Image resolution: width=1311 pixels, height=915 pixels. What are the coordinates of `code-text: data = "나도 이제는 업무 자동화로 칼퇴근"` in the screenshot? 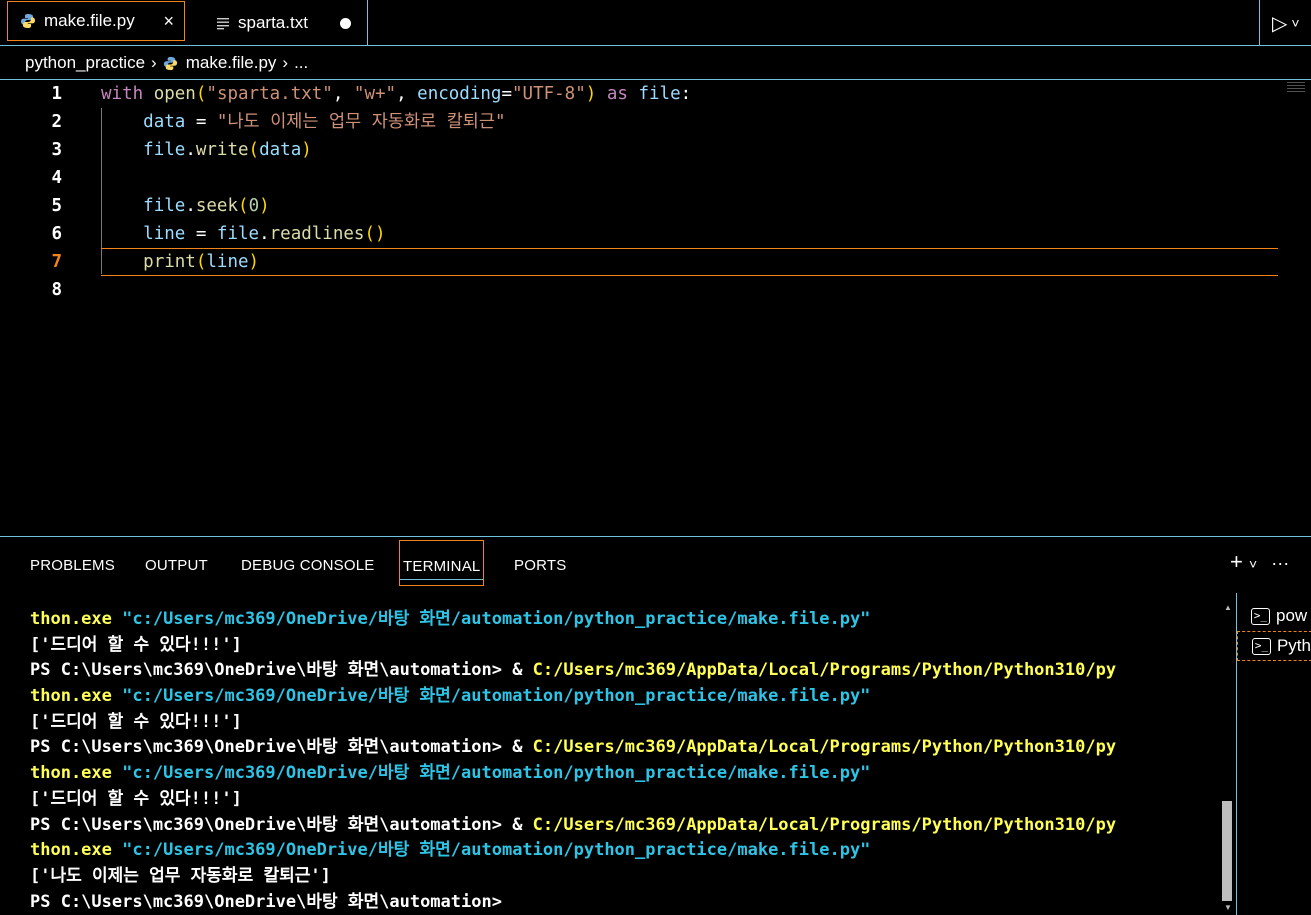 It's located at (303, 122).